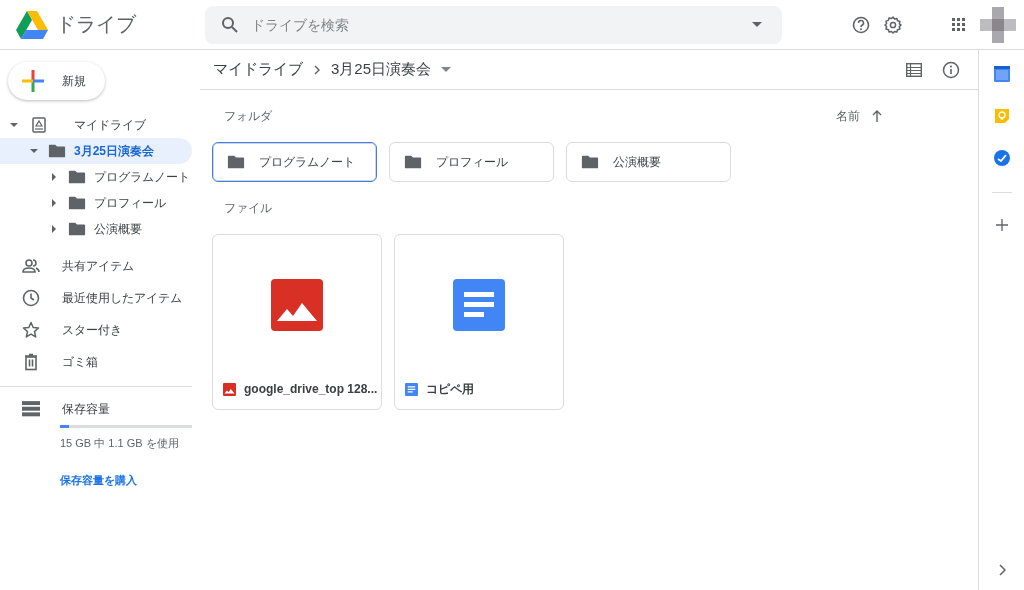  What do you see at coordinates (96, 177) in the screenshot?
I see `tree-item: プログラムノート` at bounding box center [96, 177].